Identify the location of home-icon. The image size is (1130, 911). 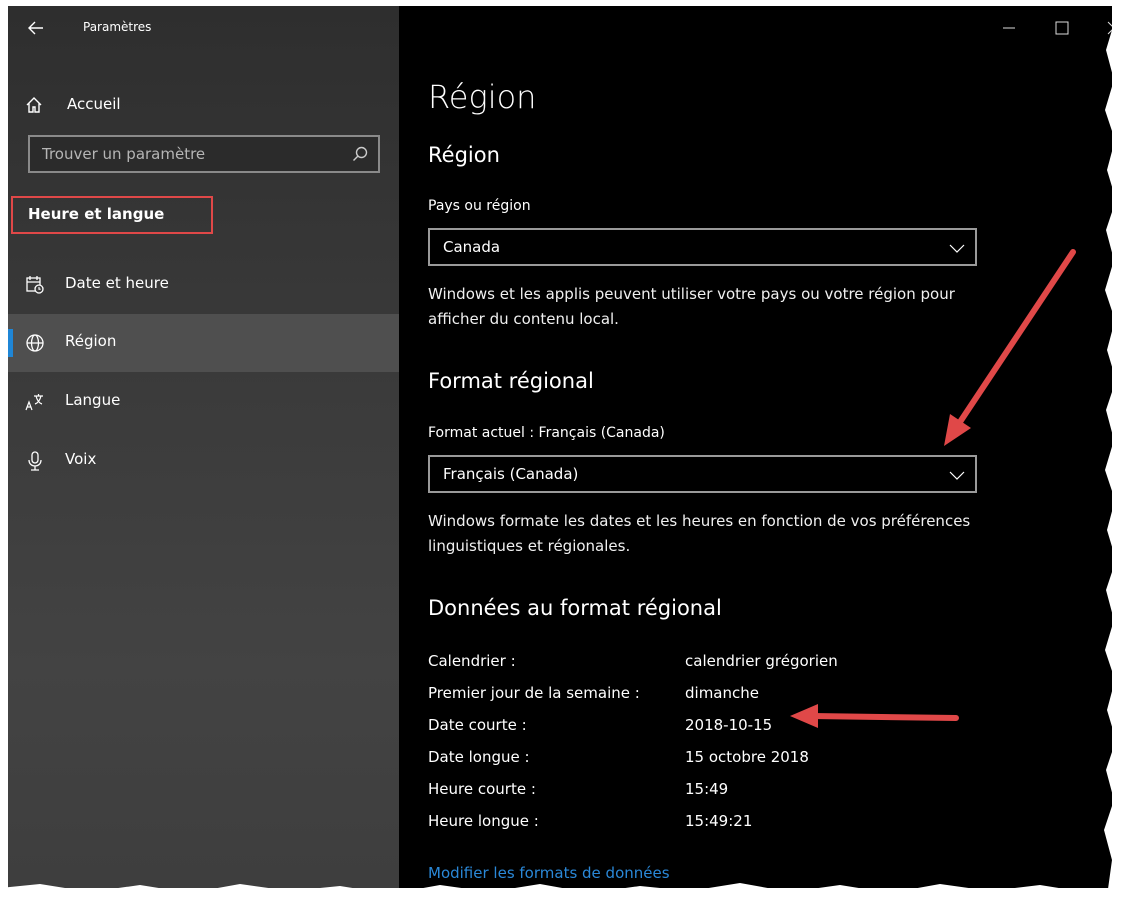
(34, 105).